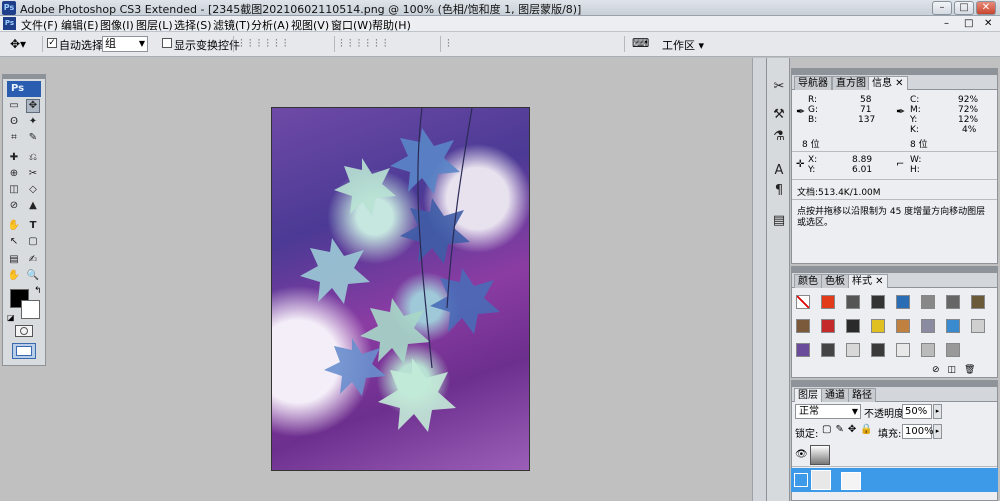  What do you see at coordinates (779, 87) in the screenshot?
I see `tools-preset-icon: ✂` at bounding box center [779, 87].